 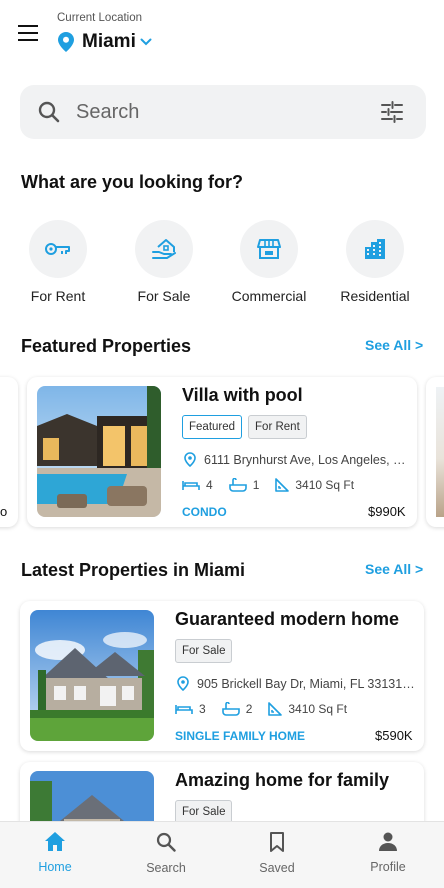 What do you see at coordinates (109, 41) in the screenshot?
I see `location-city: Miami` at bounding box center [109, 41].